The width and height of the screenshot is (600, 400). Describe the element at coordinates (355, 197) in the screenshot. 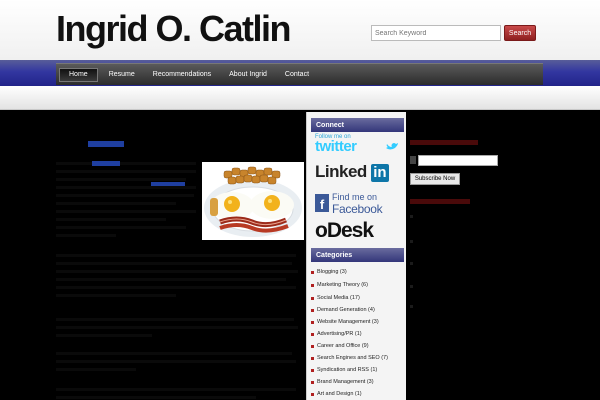

I see `facebook-caption: Find me on` at that location.